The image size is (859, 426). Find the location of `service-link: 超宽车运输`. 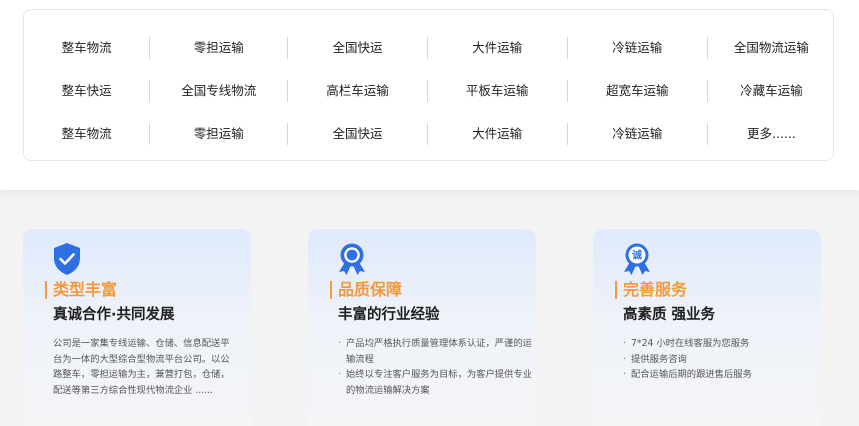

service-link: 超宽车运输 is located at coordinates (637, 91).